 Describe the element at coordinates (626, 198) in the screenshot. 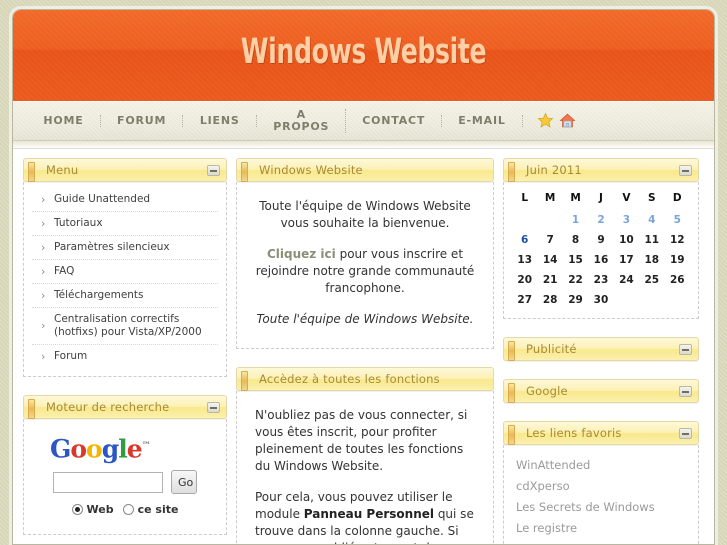

I see `calendar-weekday: V` at that location.